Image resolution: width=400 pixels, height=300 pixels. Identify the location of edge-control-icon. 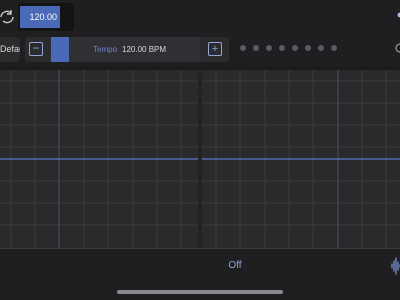
(398, 15).